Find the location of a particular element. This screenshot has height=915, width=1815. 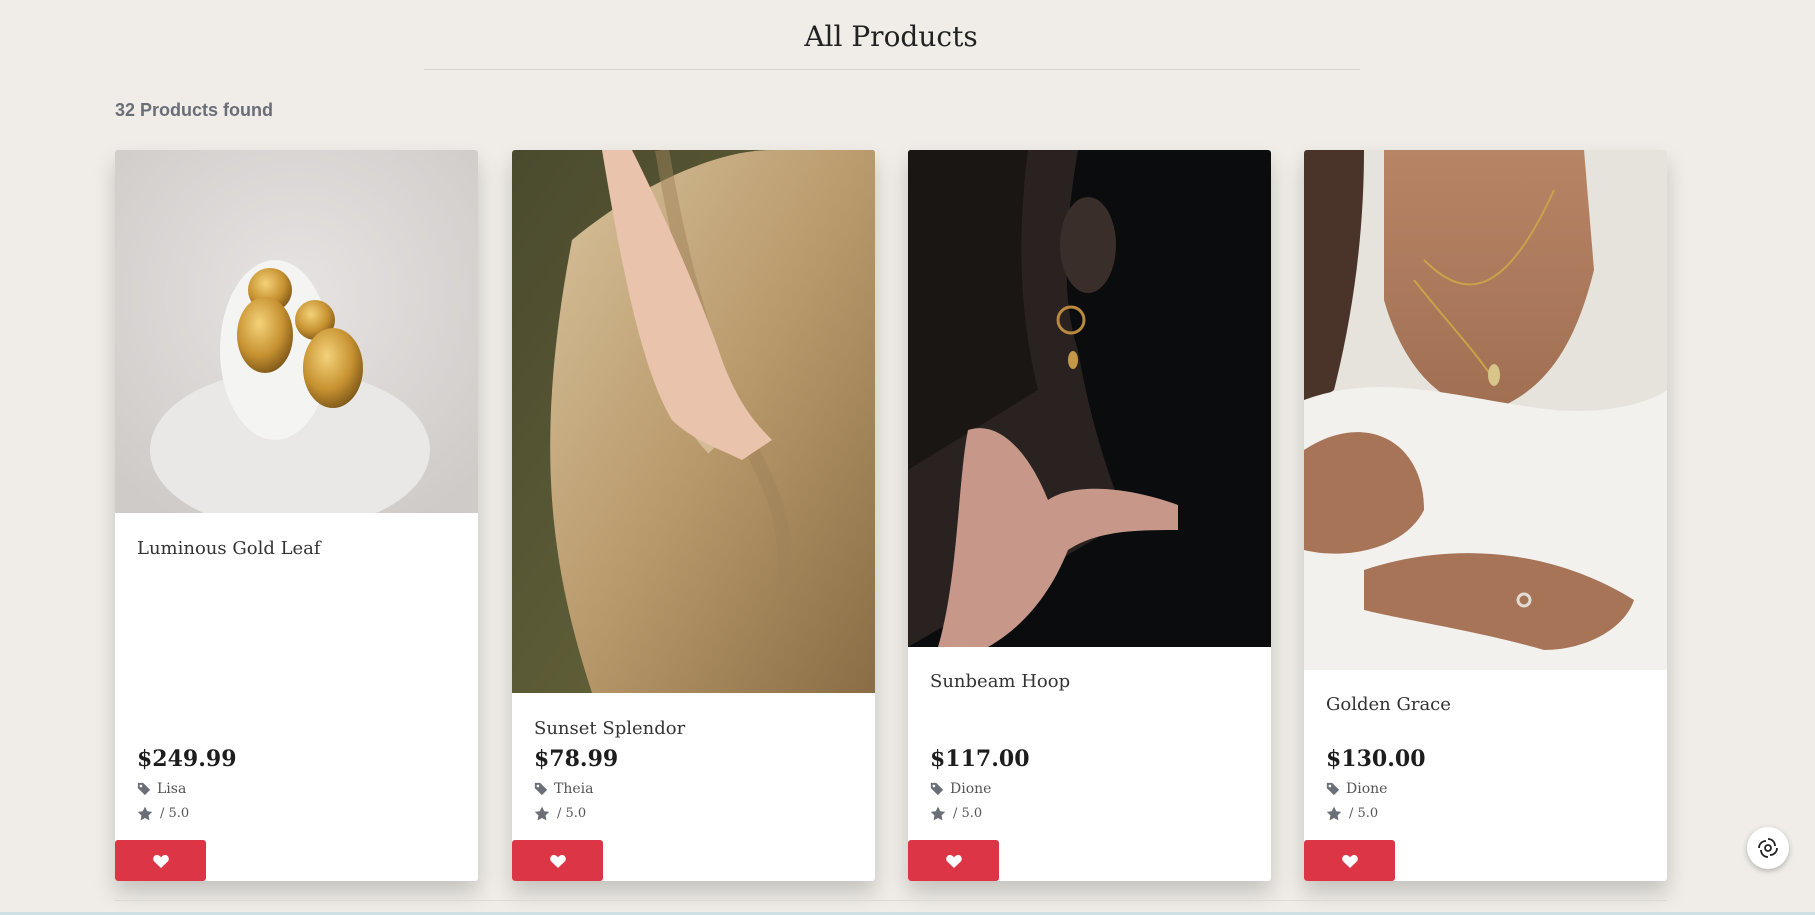

floating-assistant-button is located at coordinates (1768, 848).